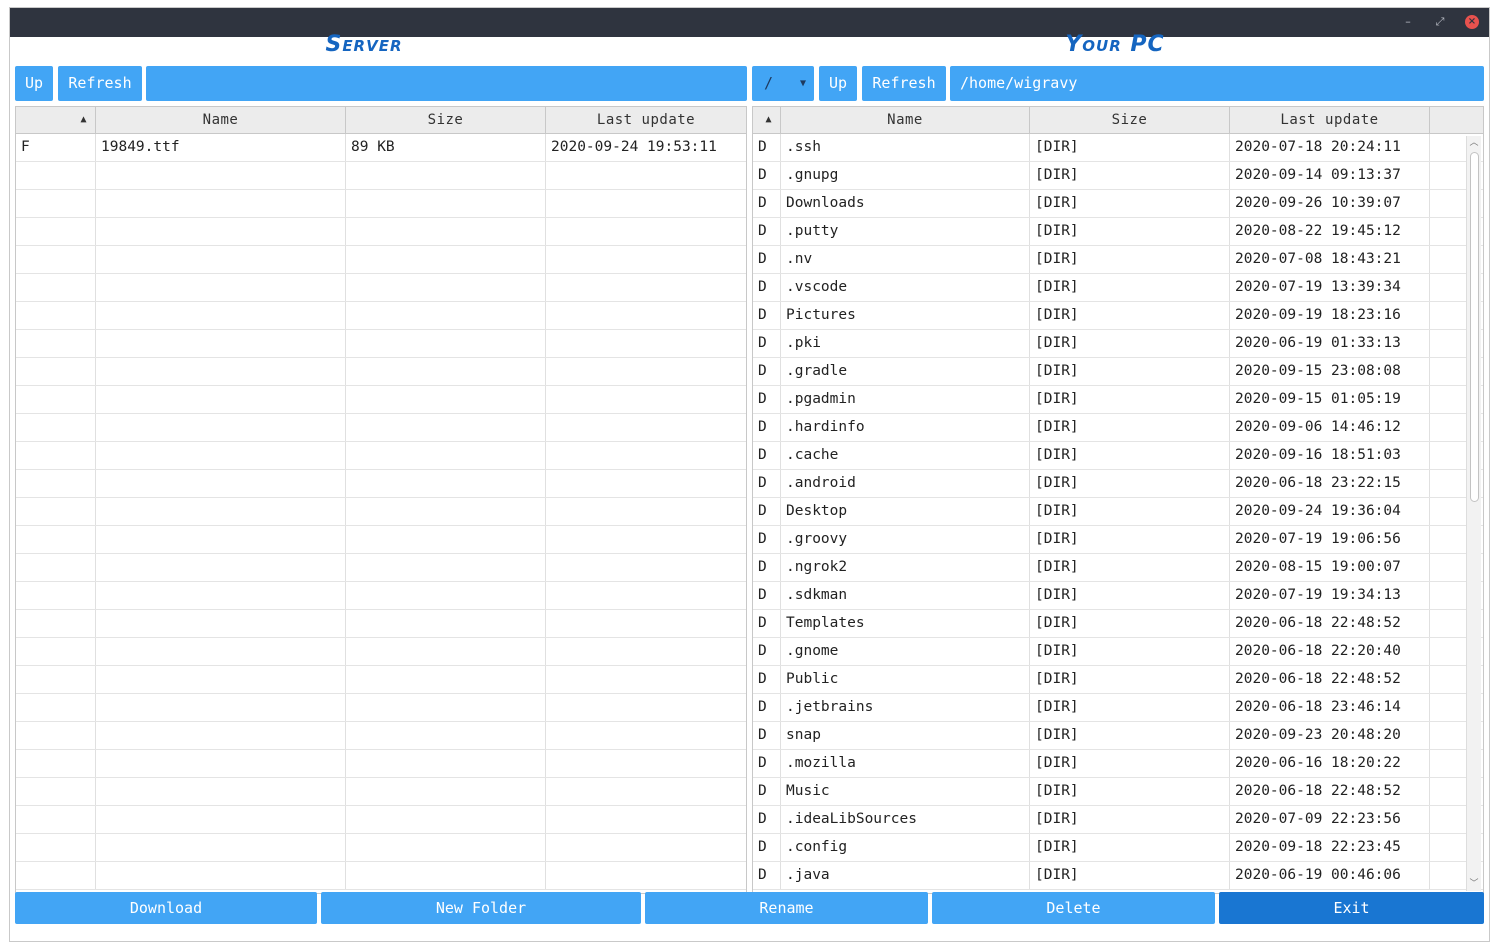  I want to click on table-row: D Public [DIR] 2020-06-18 22:48:52, so click(1118, 680).